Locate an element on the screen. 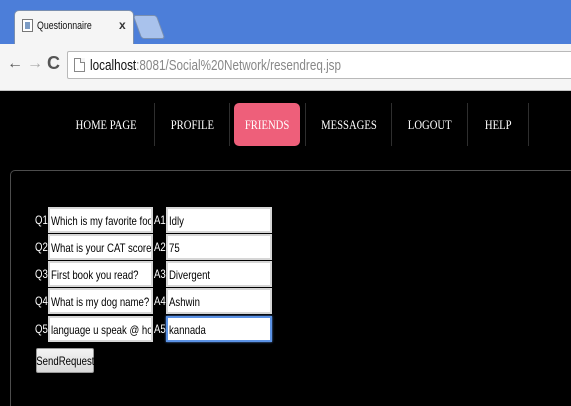 The height and width of the screenshot is (406, 571). answer-input: Ashwin is located at coordinates (219, 301).